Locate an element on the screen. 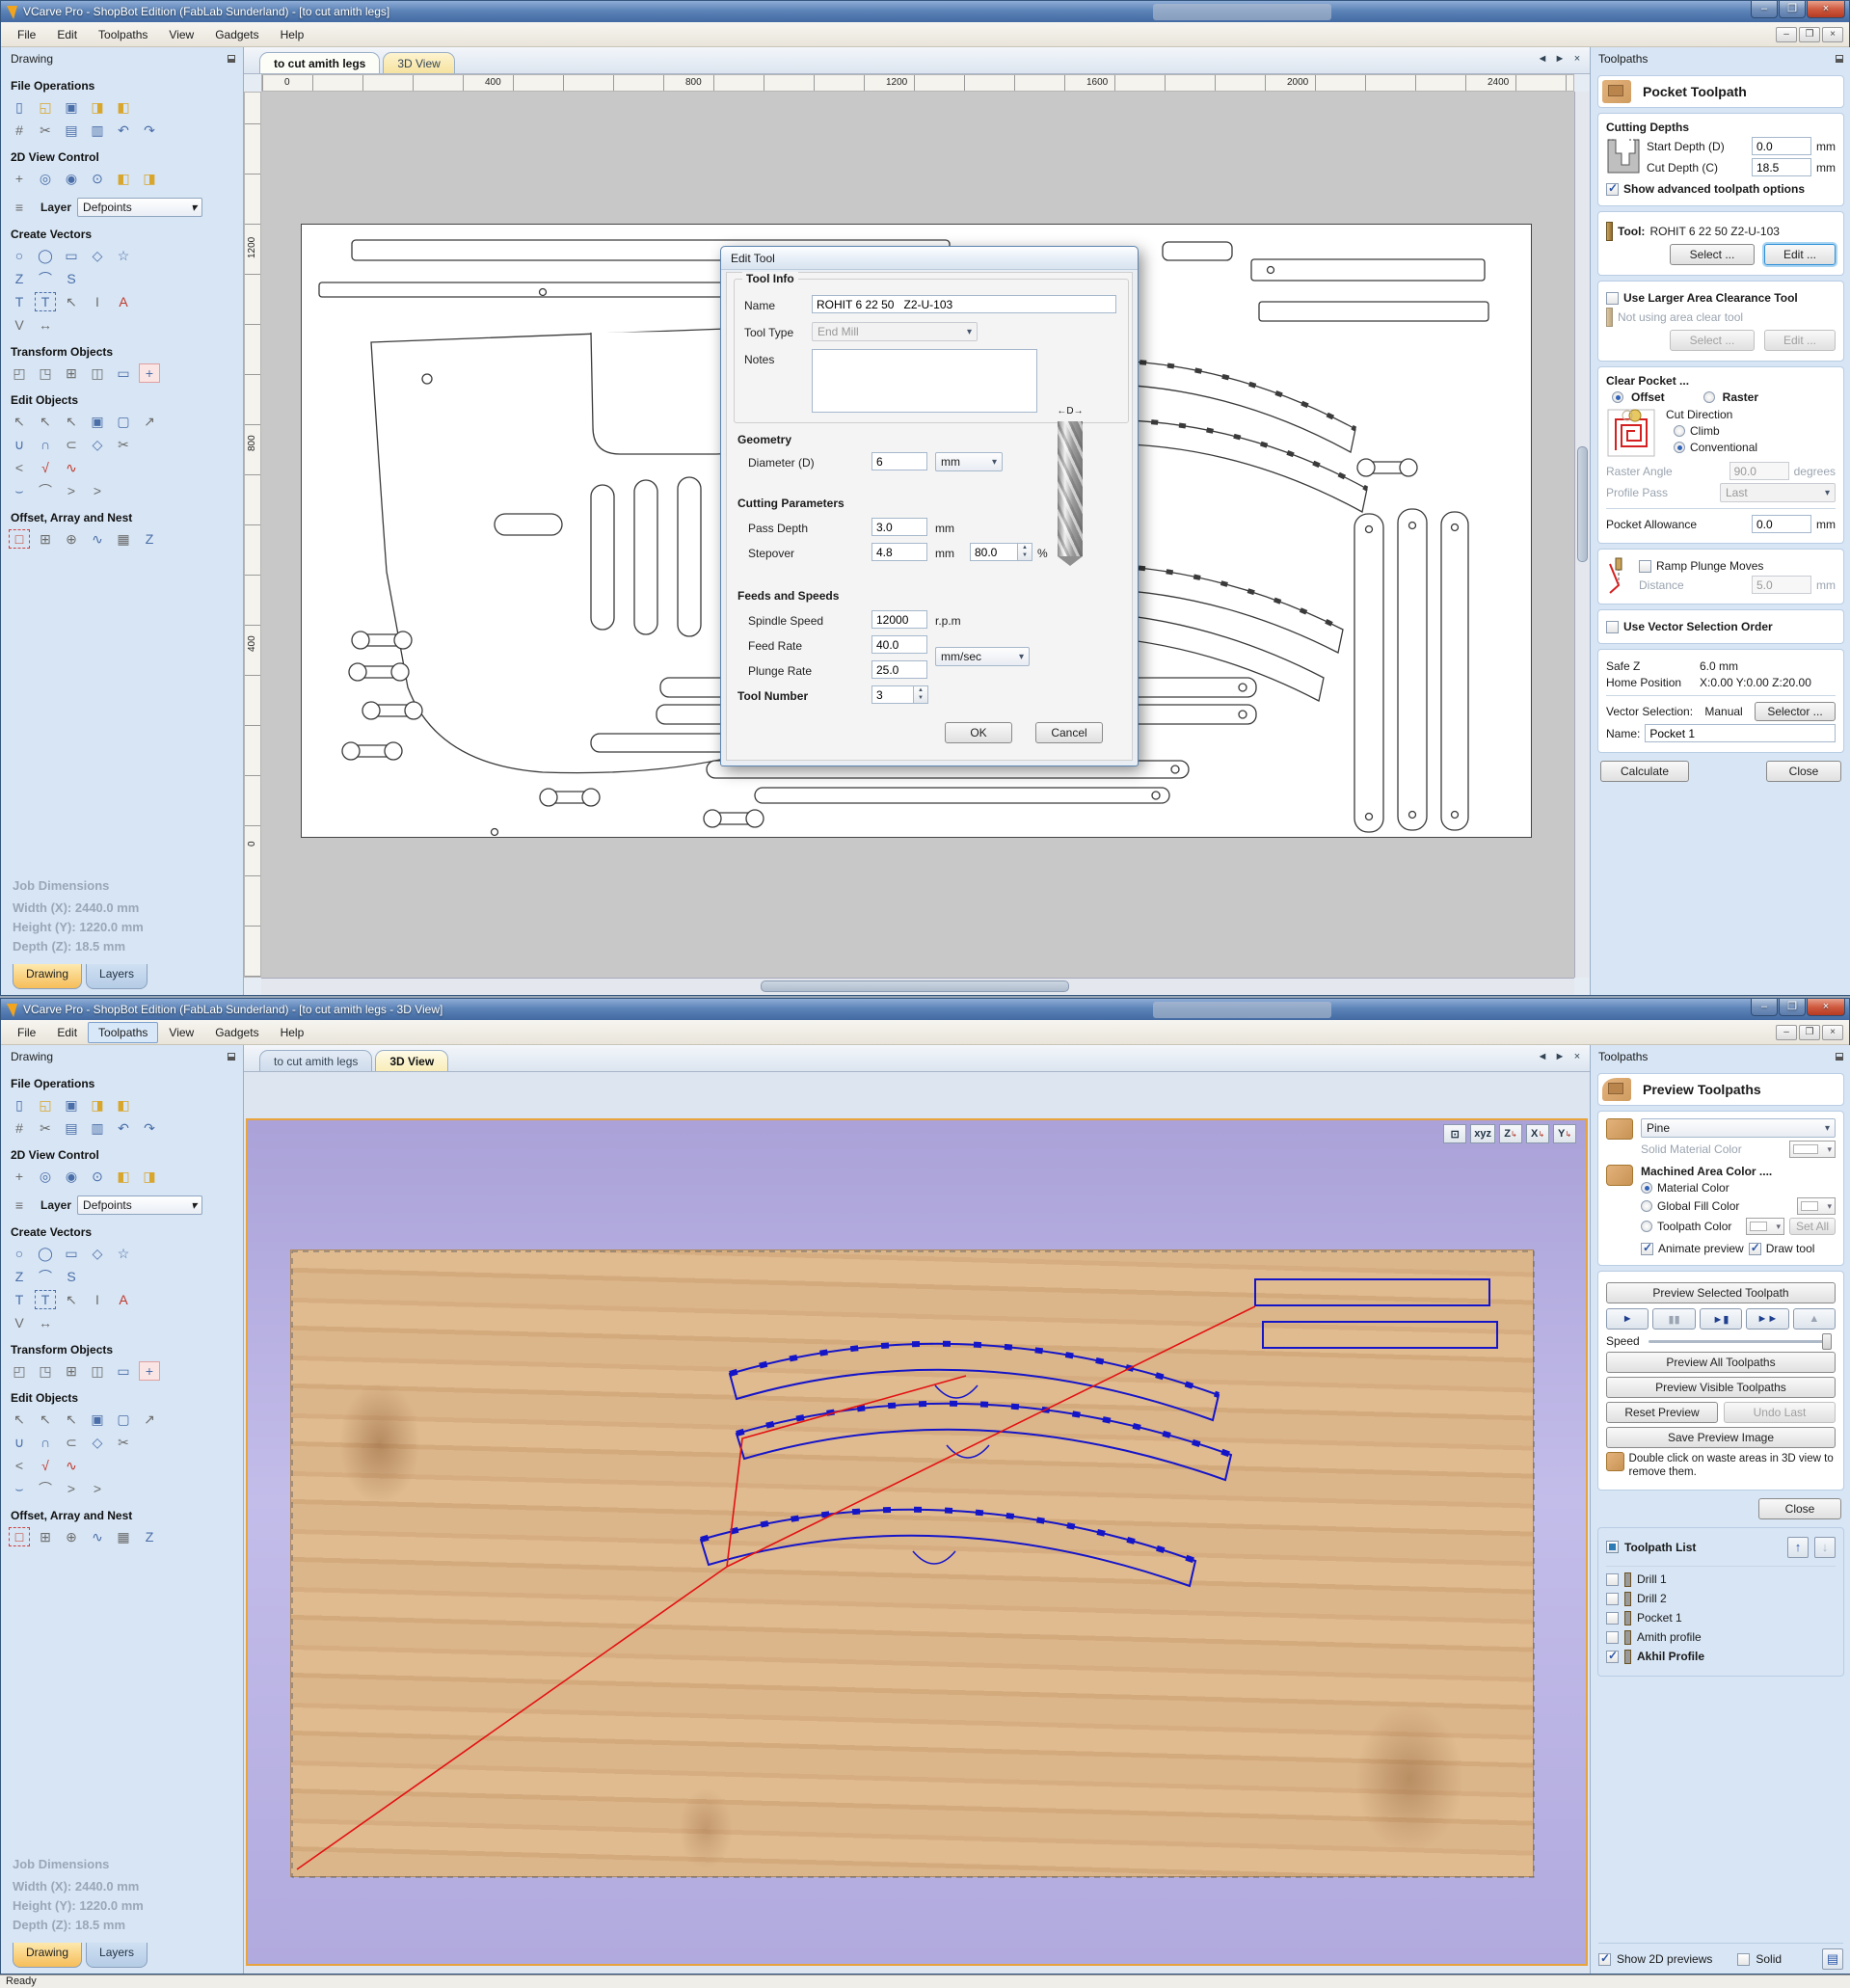 The height and width of the screenshot is (1988, 1850). mdi-minimize-button: – is located at coordinates (1786, 1032).